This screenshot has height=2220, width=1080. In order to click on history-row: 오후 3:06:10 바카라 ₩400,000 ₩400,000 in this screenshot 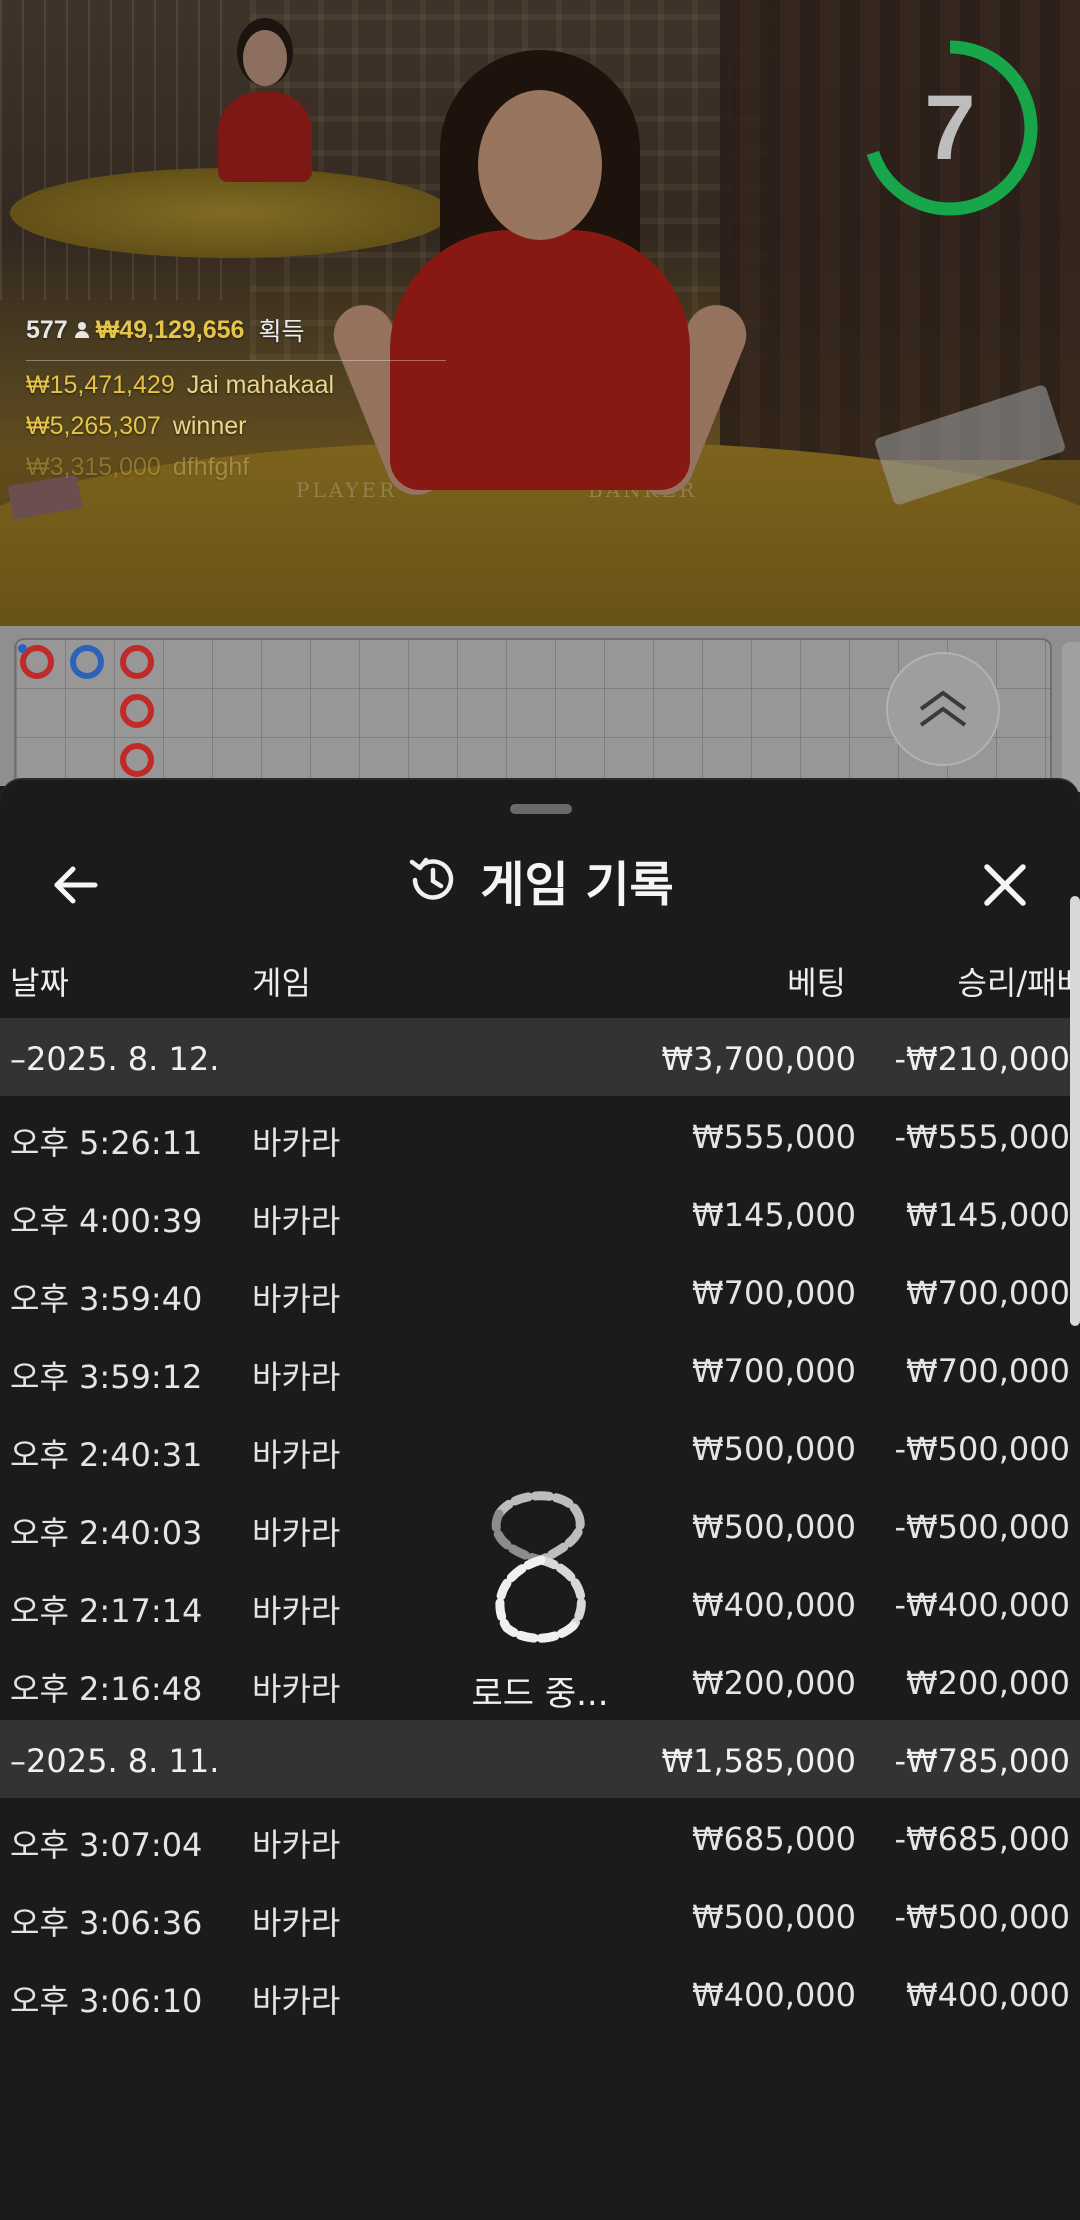, I will do `click(540, 1993)`.